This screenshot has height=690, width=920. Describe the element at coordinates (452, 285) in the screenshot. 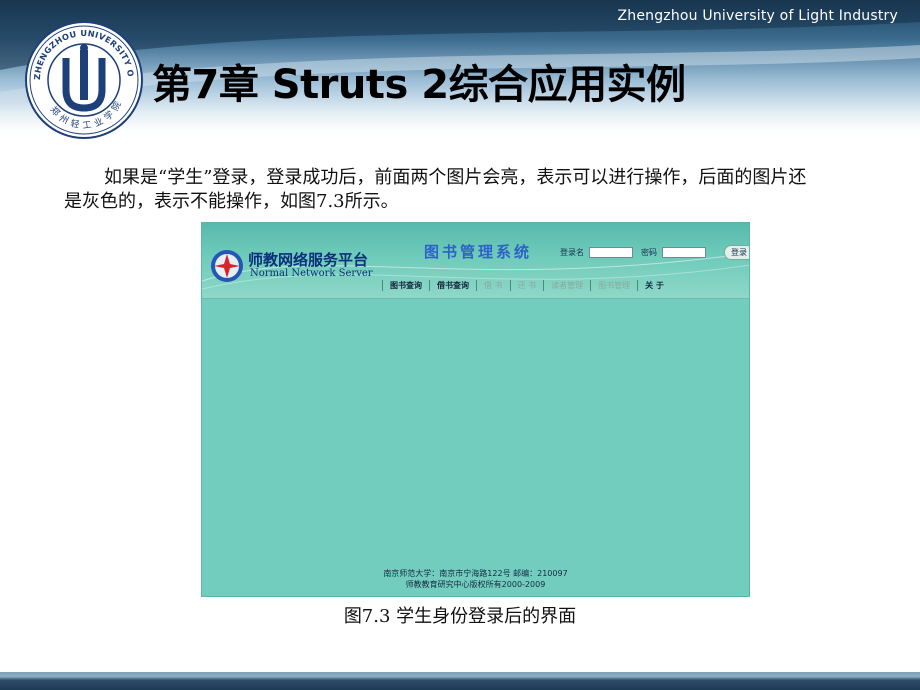

I see `nav-borrow-search: 借书查询` at that location.